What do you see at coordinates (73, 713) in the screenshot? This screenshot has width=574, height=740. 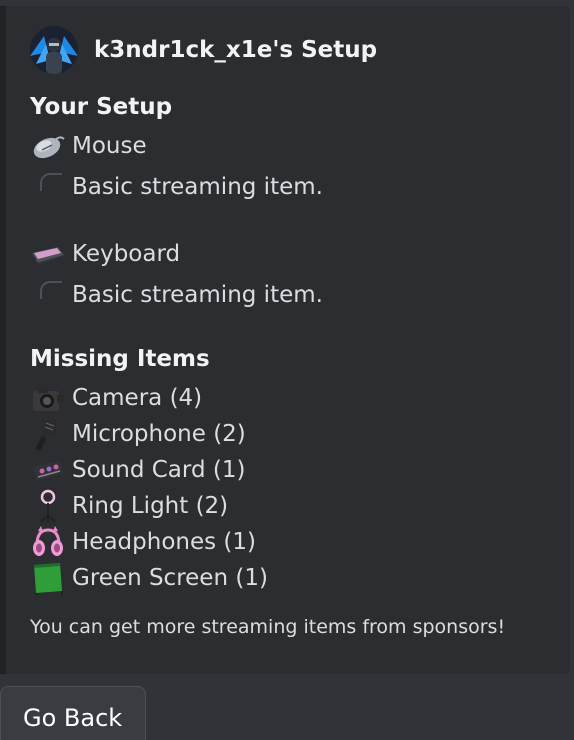 I see `go-back-button: Go Back` at bounding box center [73, 713].